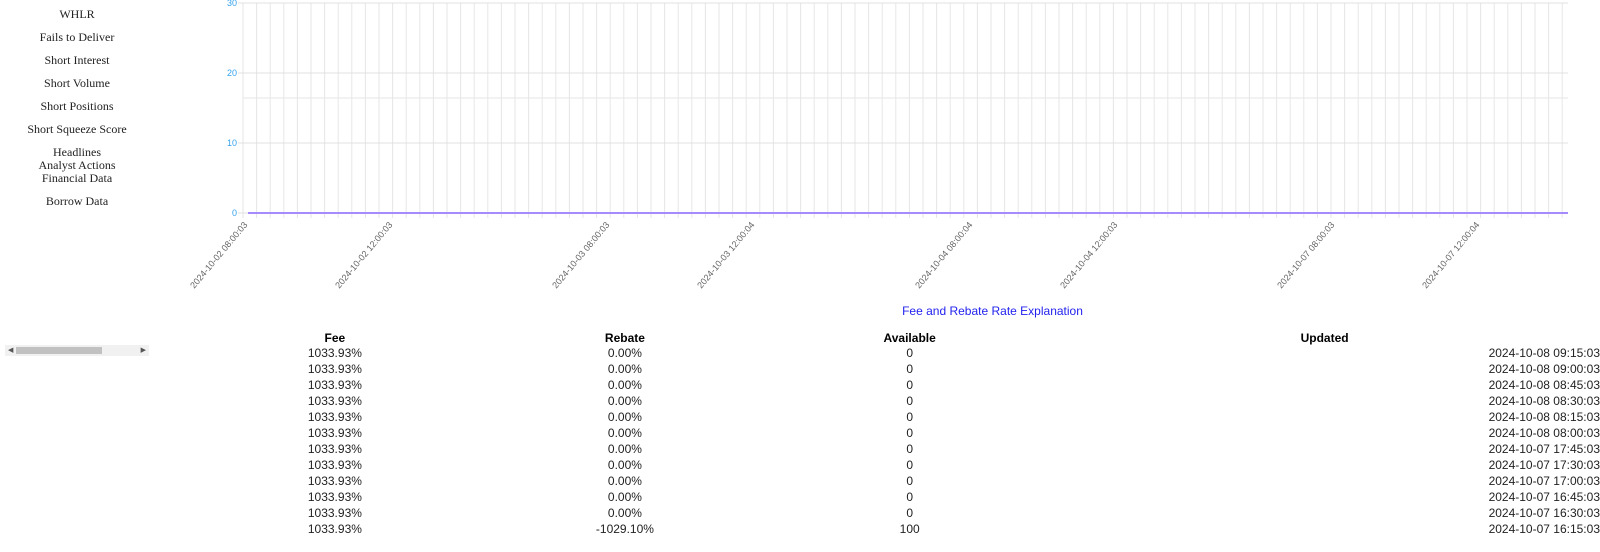  Describe the element at coordinates (1544, 513) in the screenshot. I see `cell-updated: 2024-10-07 16:30:03` at that location.